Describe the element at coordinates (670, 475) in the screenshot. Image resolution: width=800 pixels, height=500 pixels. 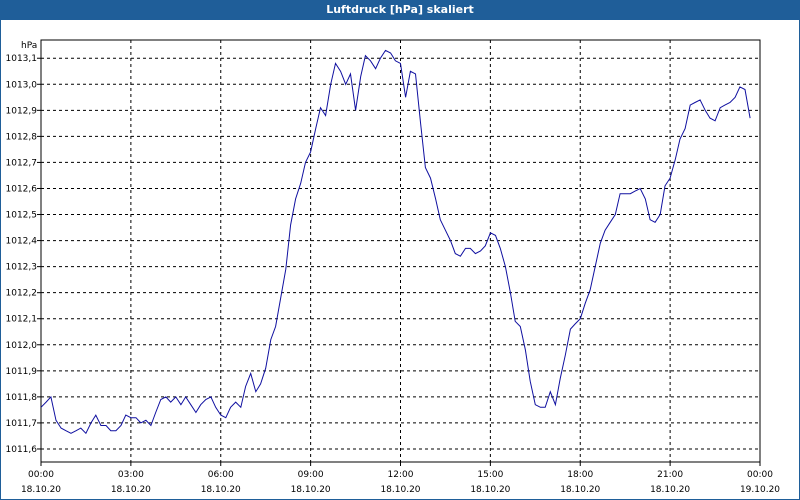
I see `x-tick-time: 21:00` at that location.